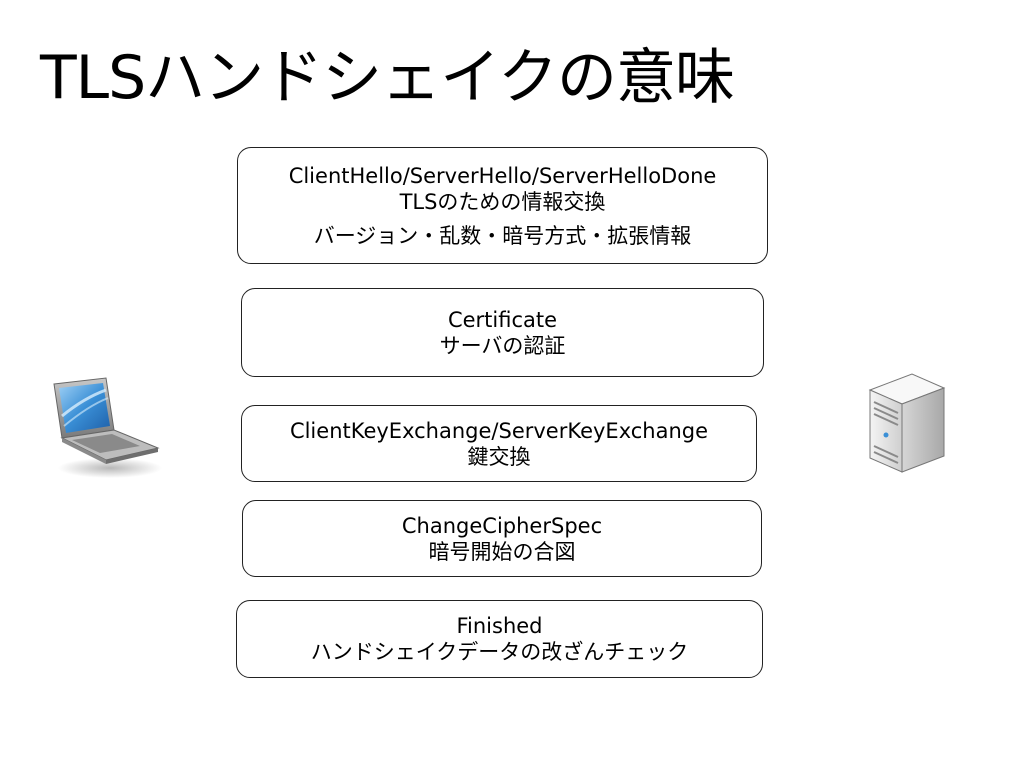  Describe the element at coordinates (502, 235) in the screenshot. I see `step-details: バージョン・乱数・暗号方式・拡張情報` at that location.